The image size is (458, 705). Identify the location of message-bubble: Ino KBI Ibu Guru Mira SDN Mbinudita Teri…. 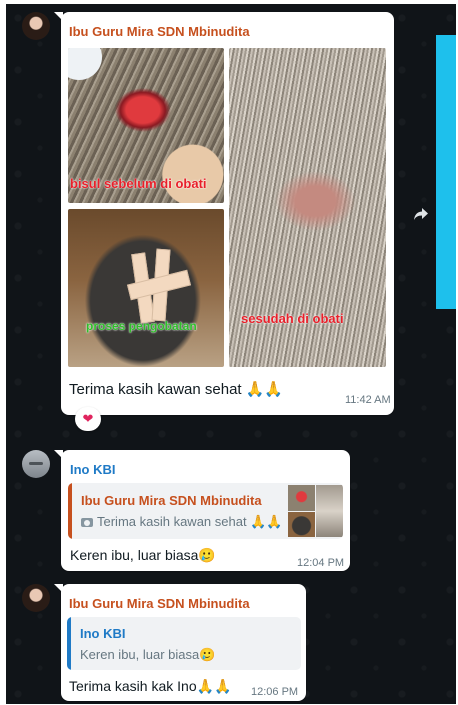
(202, 510).